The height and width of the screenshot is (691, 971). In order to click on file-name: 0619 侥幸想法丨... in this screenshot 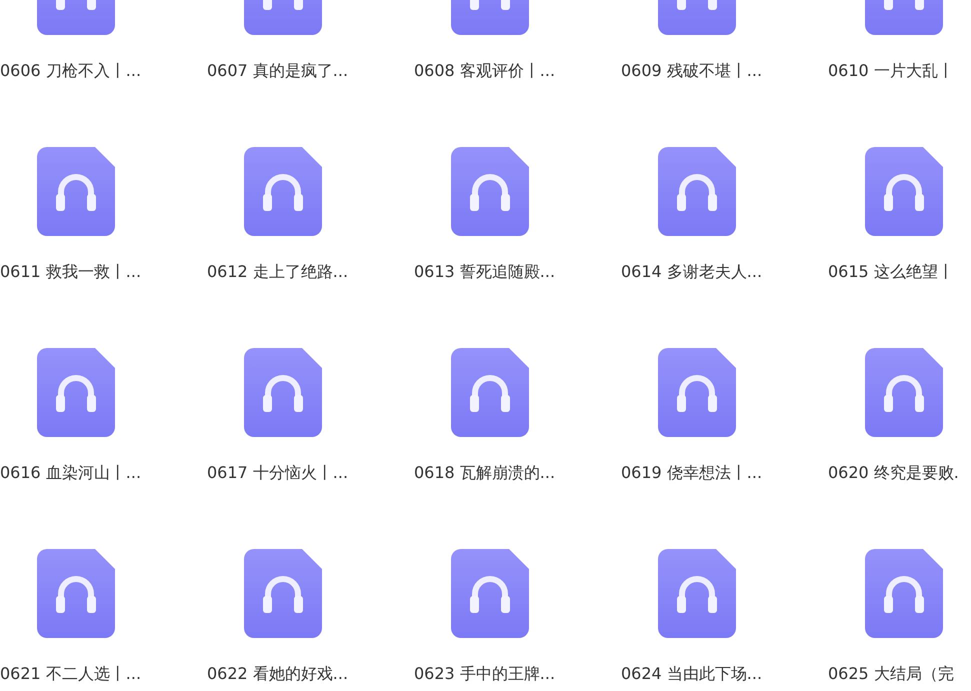, I will do `click(691, 473)`.